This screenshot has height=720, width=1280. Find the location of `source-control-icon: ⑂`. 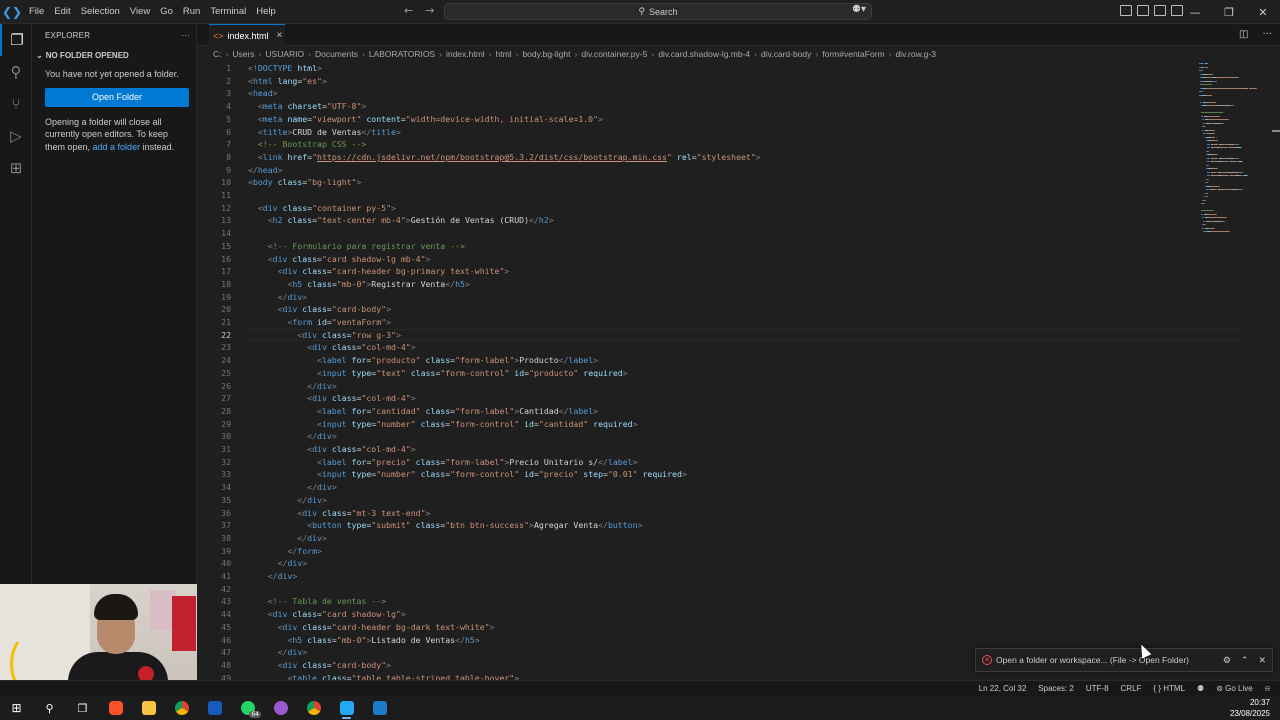

source-control-icon: ⑂ is located at coordinates (16, 104).